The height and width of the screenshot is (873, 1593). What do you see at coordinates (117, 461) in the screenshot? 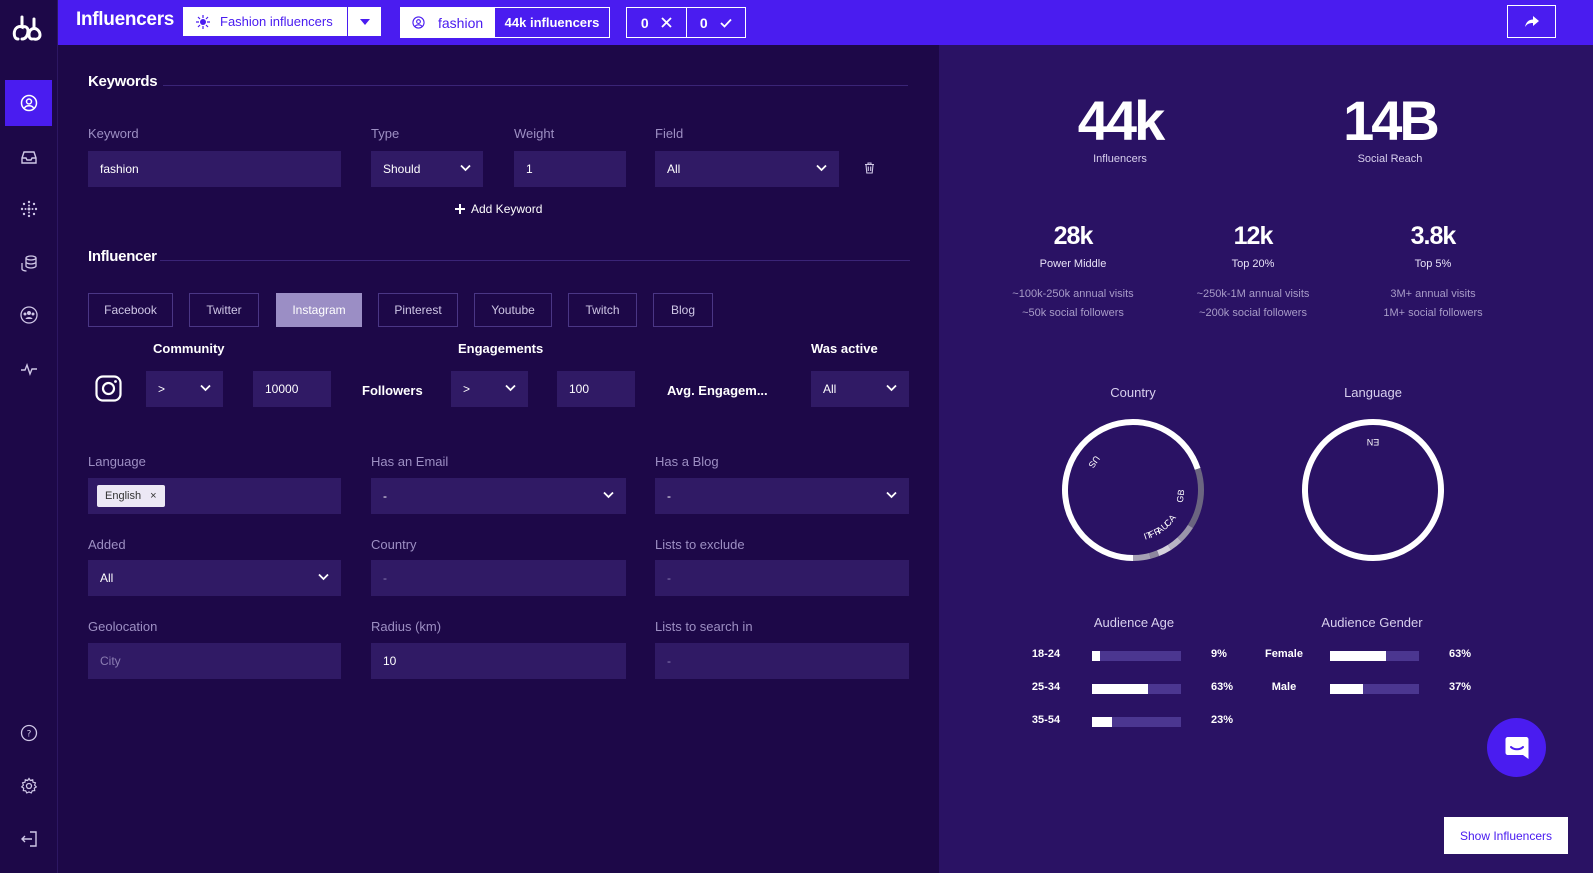
I see `language-label: Language` at bounding box center [117, 461].